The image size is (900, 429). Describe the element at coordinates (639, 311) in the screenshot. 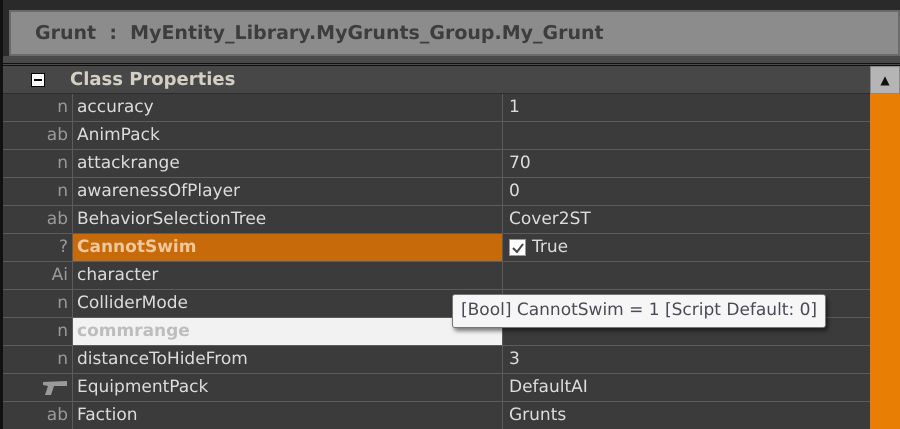

I see `tooltip: [Bool] CannotSwim = 1 [Script Default: 0]` at that location.